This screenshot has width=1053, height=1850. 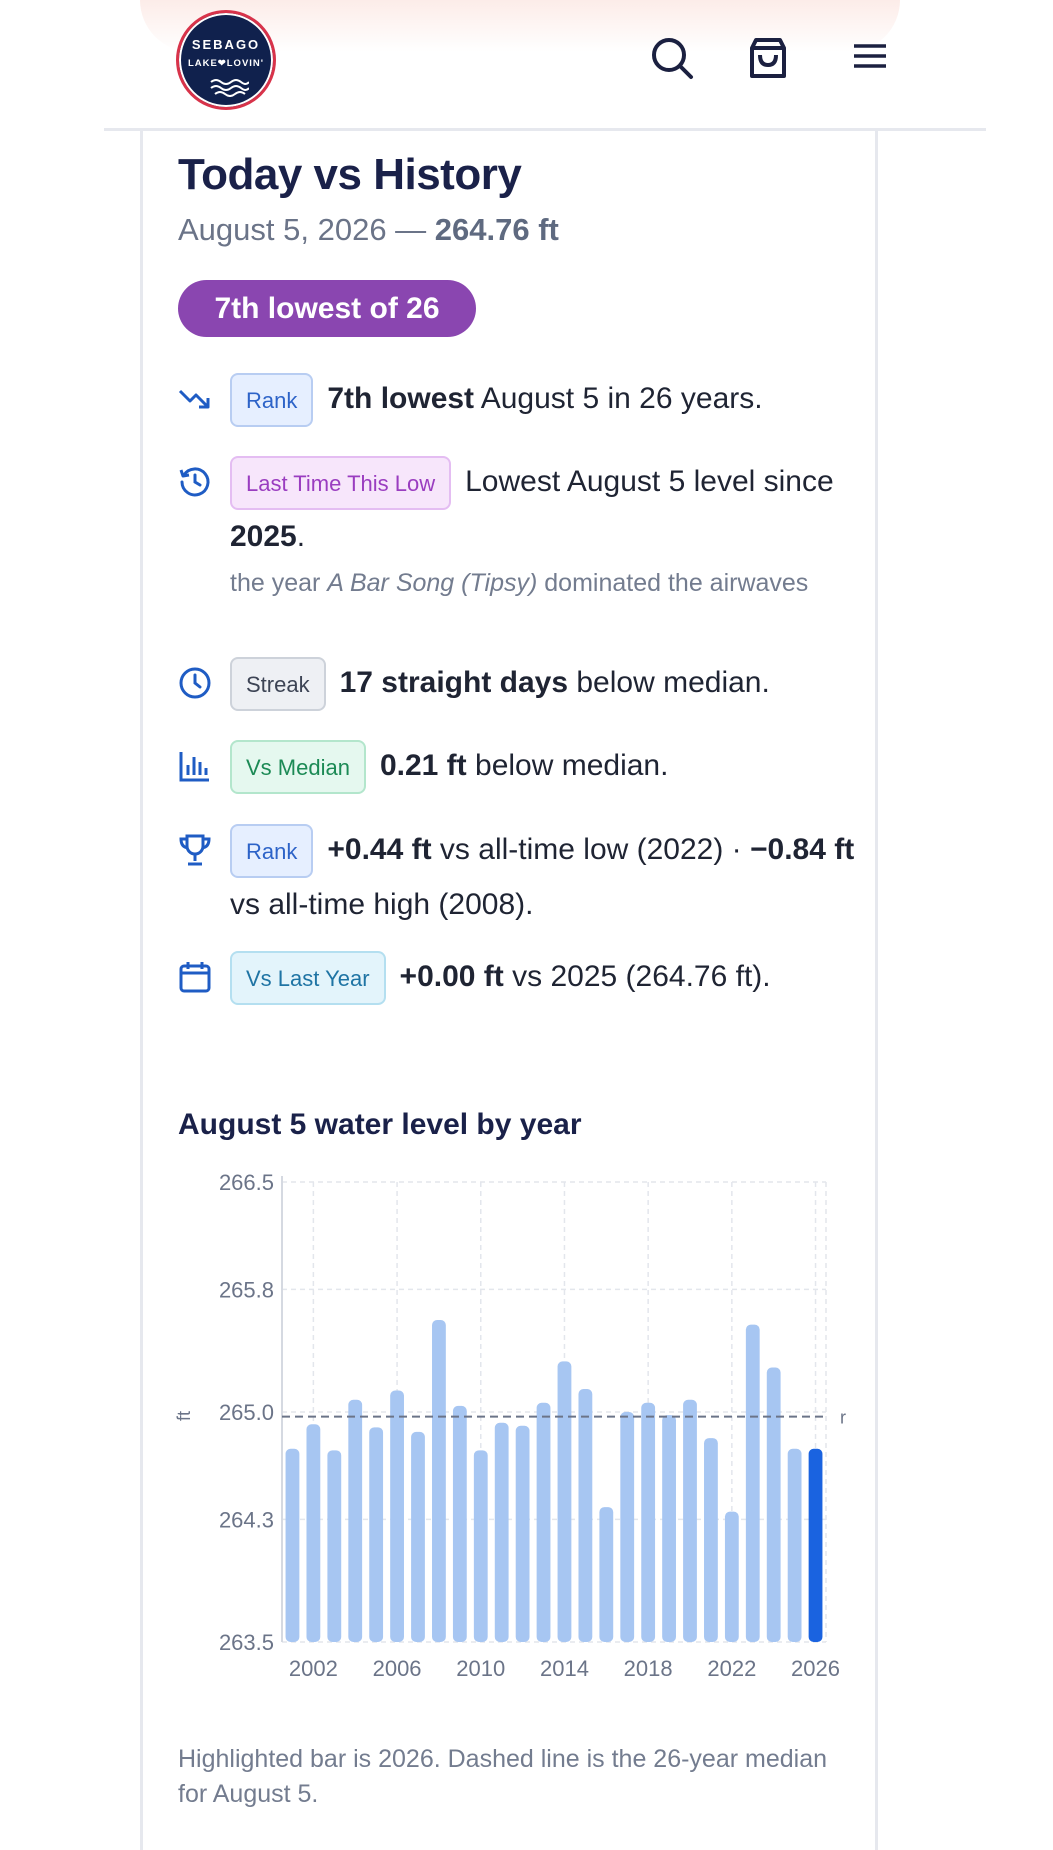 I want to click on trending-down-icon, so click(x=194, y=399).